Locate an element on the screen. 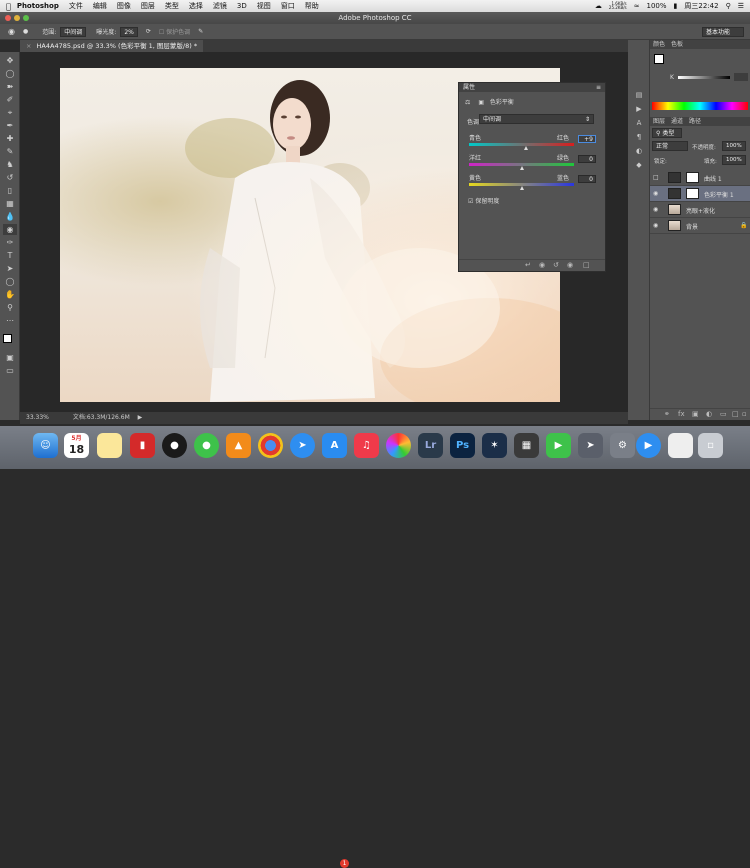 The height and width of the screenshot is (868, 750). k-value is located at coordinates (741, 77).